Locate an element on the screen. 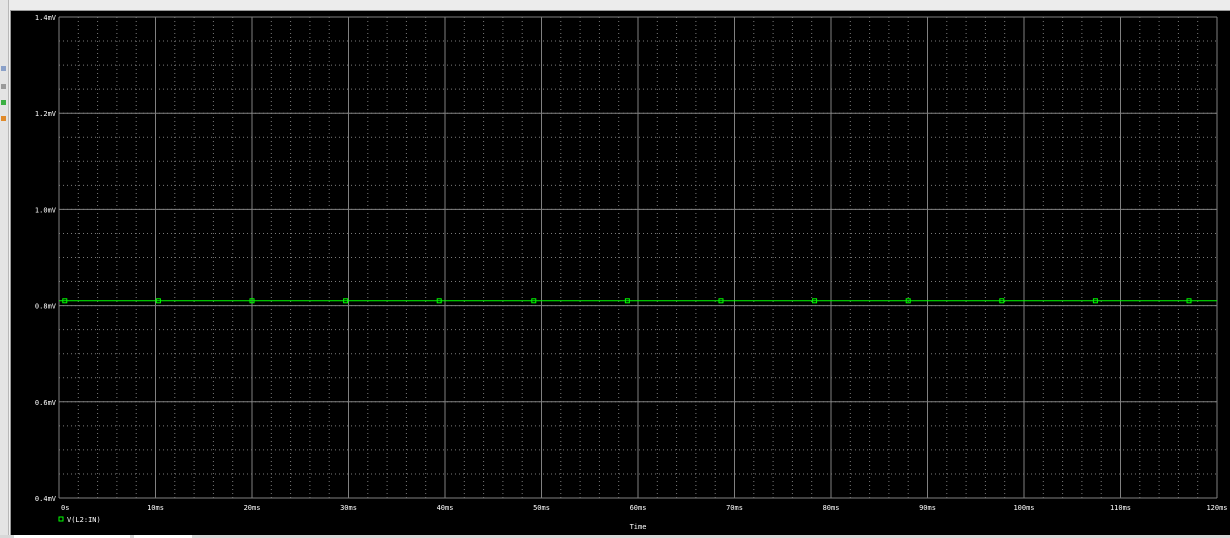 The height and width of the screenshot is (538, 1230). x-tick-label: 70ms is located at coordinates (734, 508).